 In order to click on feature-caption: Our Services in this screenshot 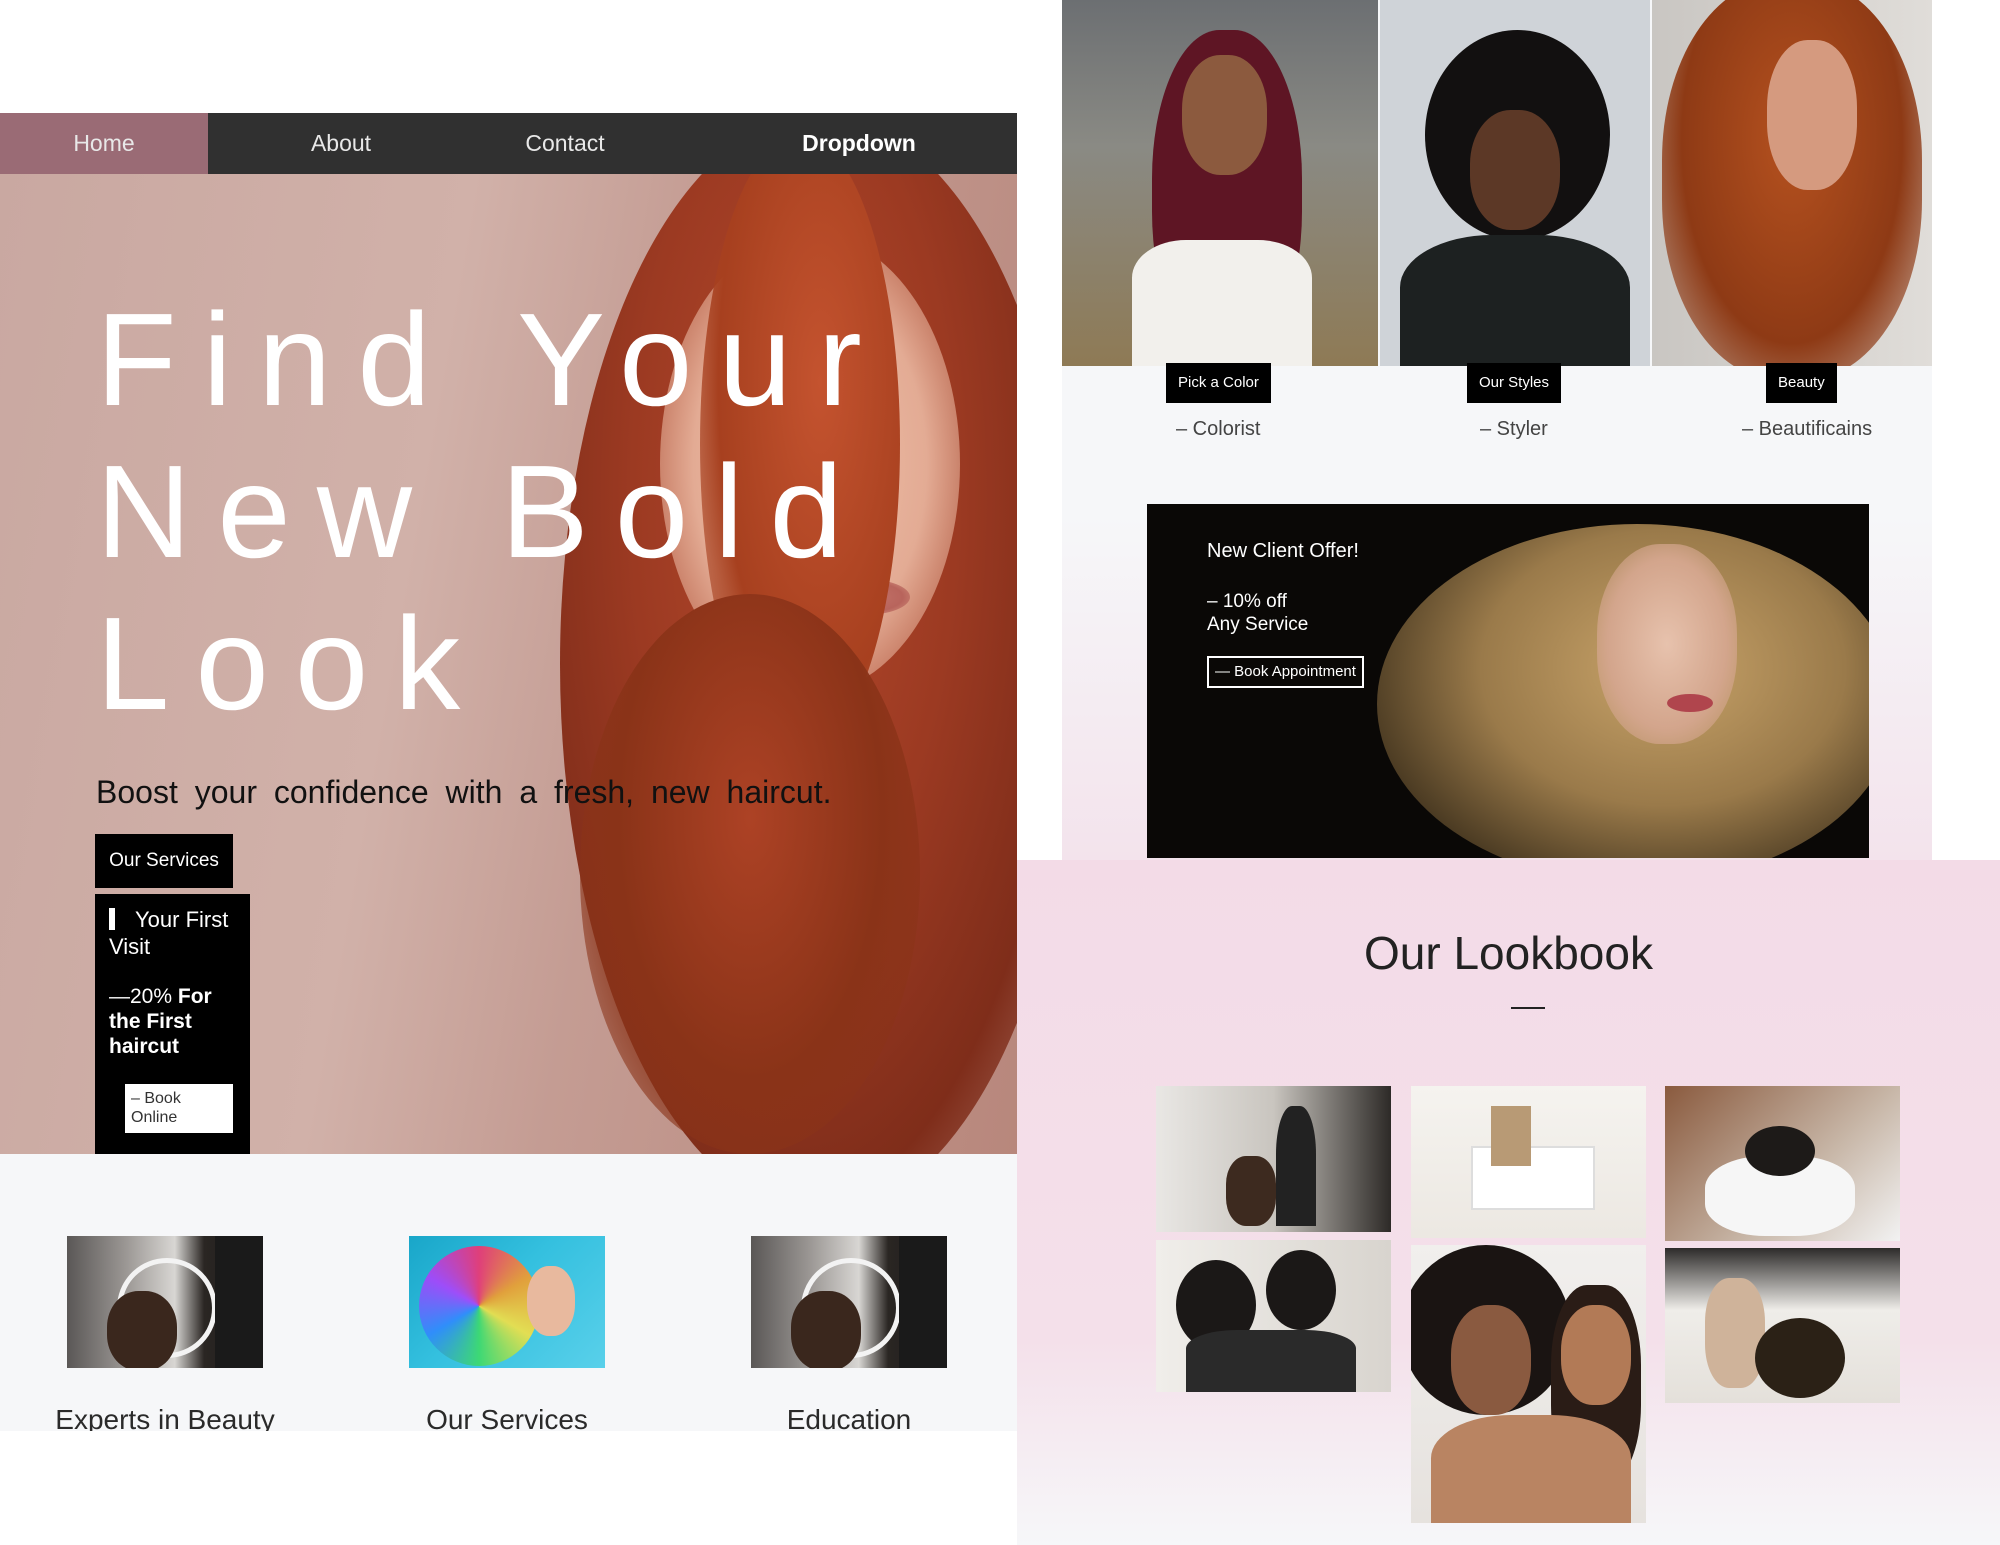, I will do `click(507, 1417)`.